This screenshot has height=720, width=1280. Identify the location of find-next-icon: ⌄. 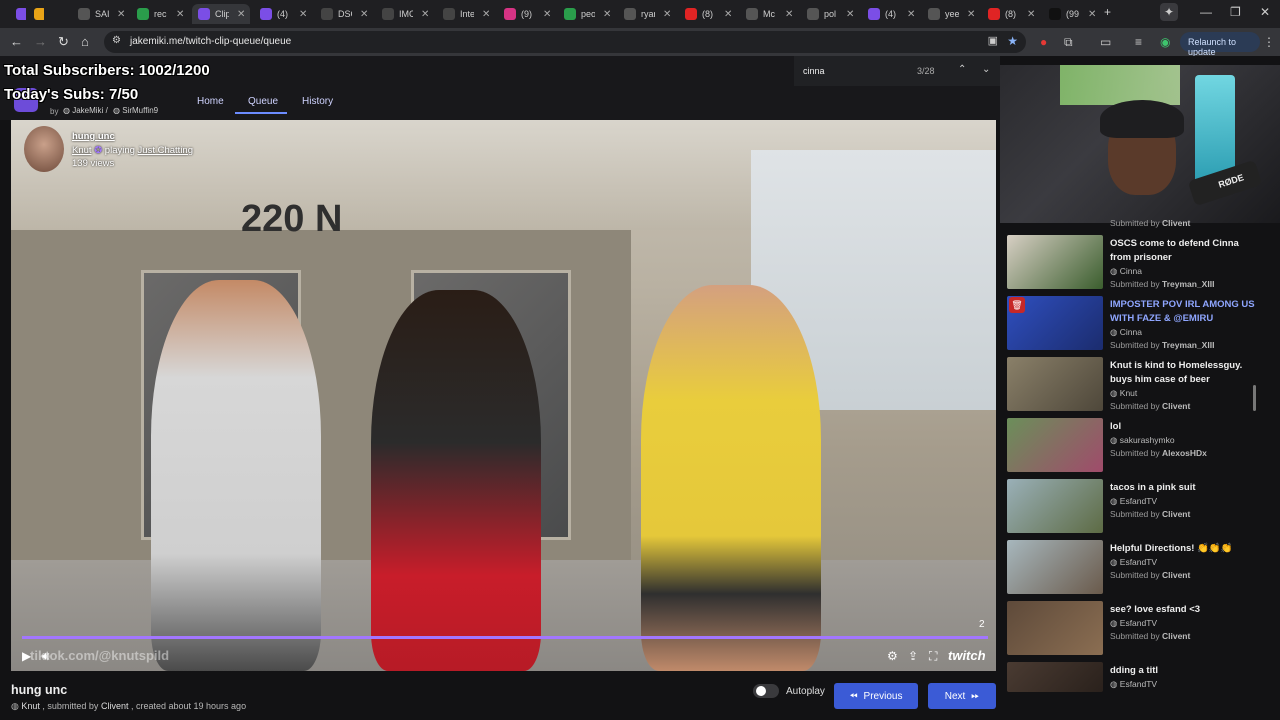
(986, 69).